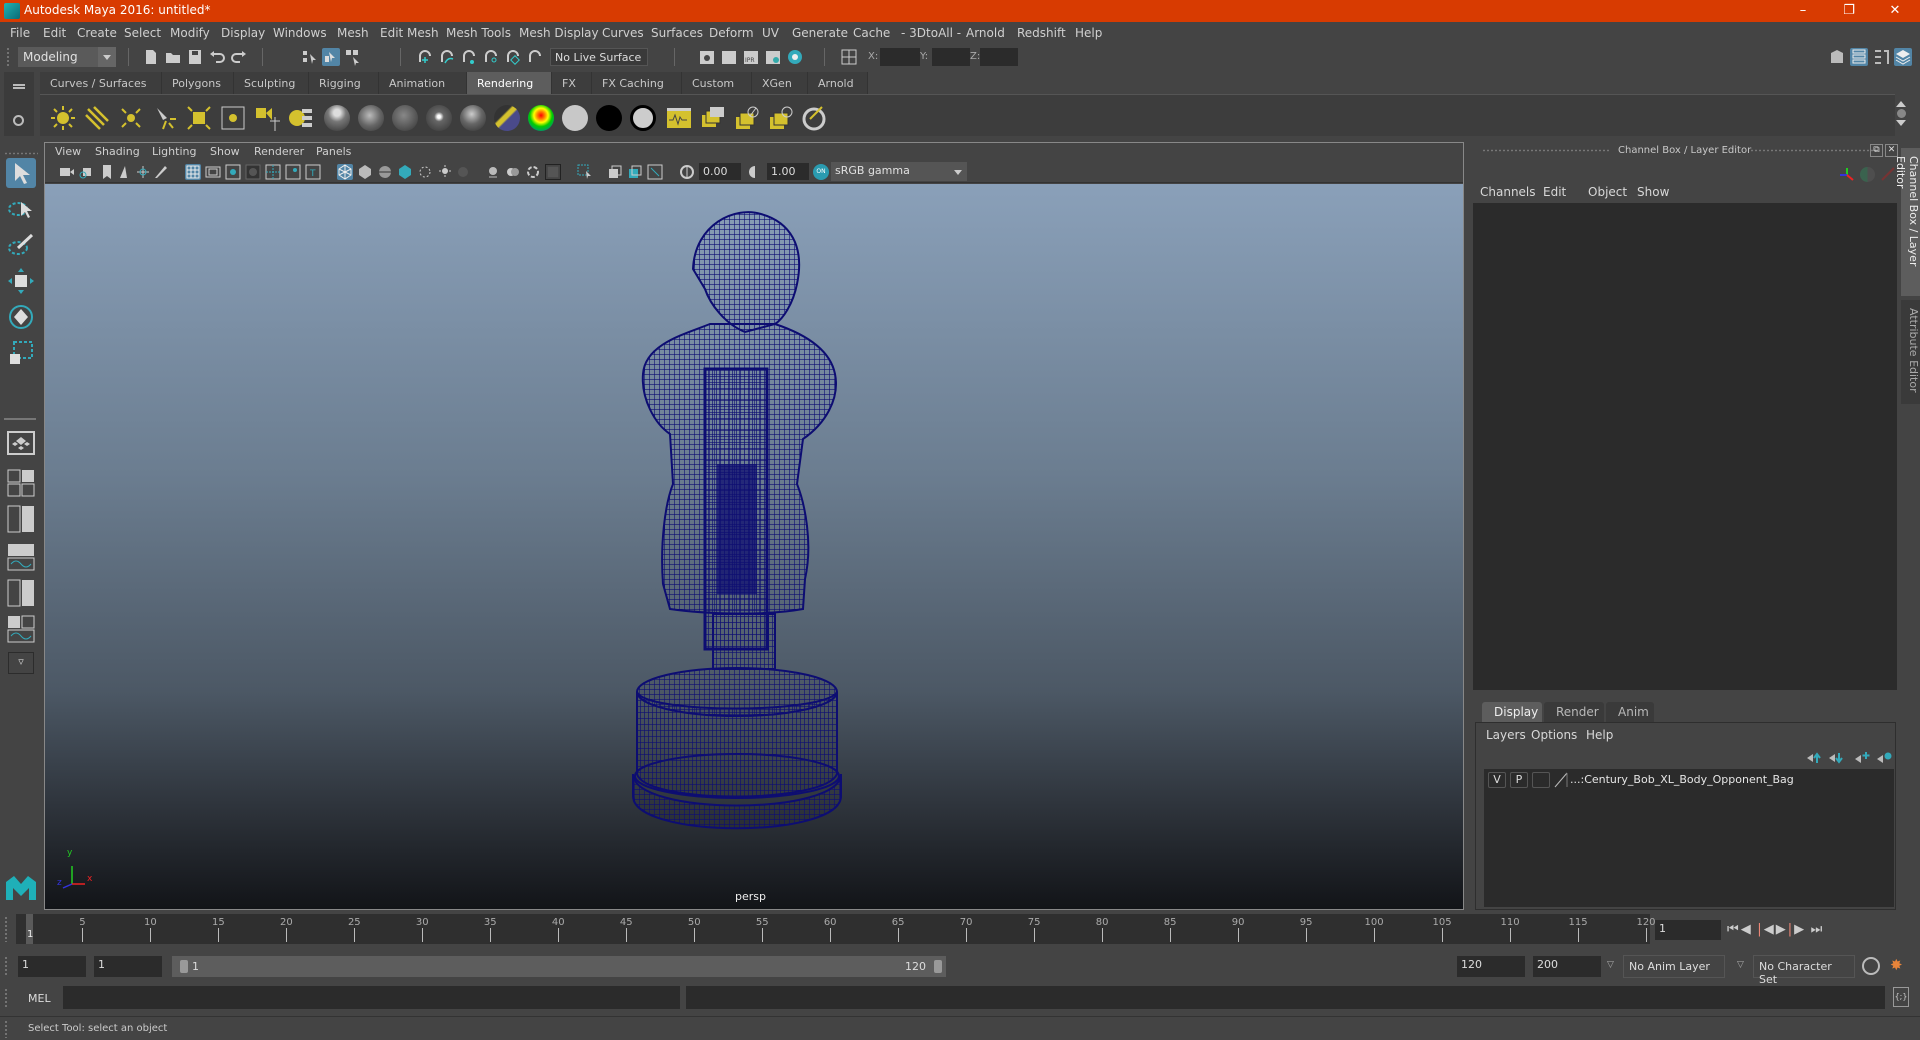 The image size is (1920, 1040). I want to click on step-back-frame-icon: ◀, so click(1749, 929).